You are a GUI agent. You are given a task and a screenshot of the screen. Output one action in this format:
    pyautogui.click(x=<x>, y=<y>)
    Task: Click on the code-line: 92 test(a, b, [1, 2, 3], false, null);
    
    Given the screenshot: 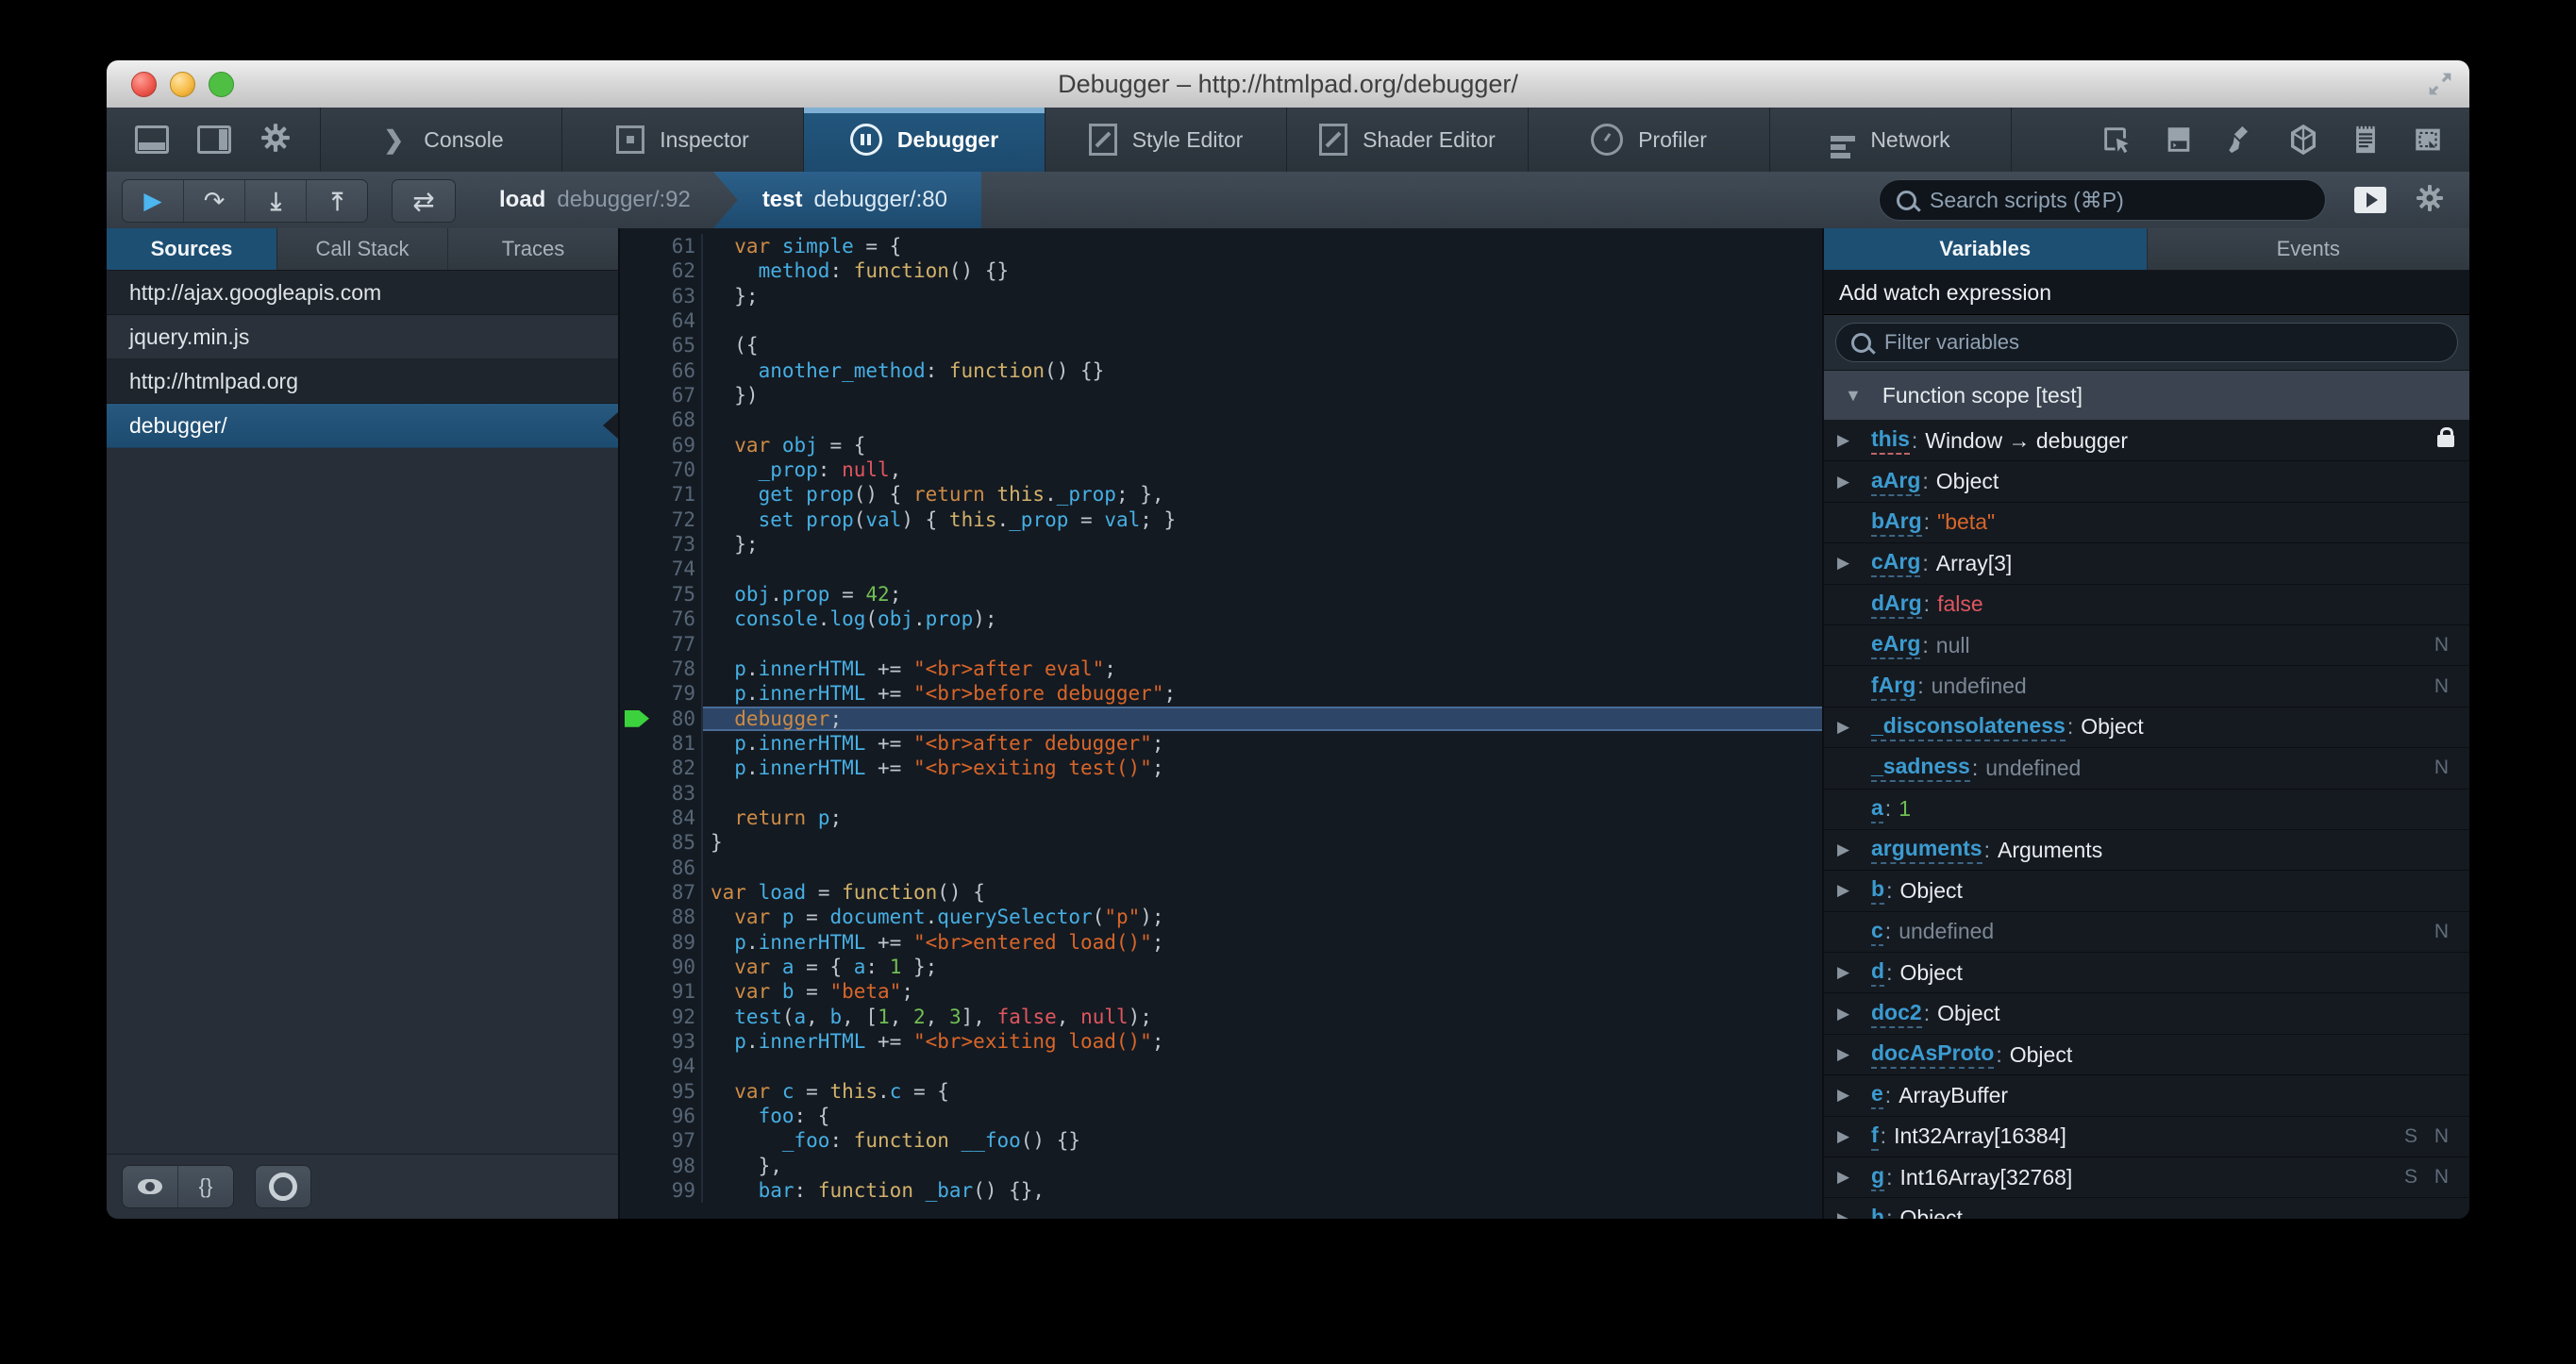 What is the action you would take?
    pyautogui.click(x=1221, y=1016)
    